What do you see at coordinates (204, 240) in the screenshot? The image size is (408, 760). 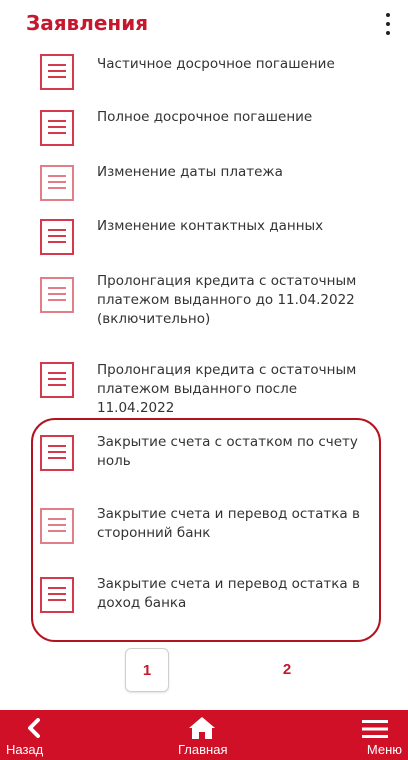 I see `list-item: Изменение контактных данных` at bounding box center [204, 240].